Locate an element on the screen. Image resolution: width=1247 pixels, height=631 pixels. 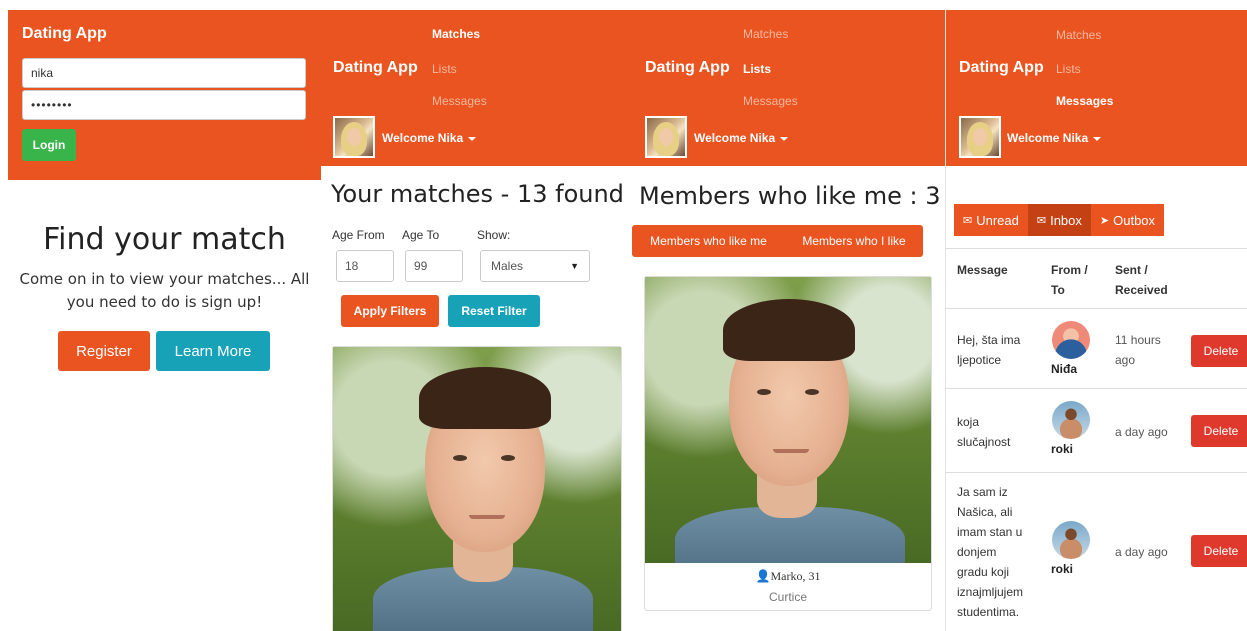
gender-select-value: Males is located at coordinates (507, 266).